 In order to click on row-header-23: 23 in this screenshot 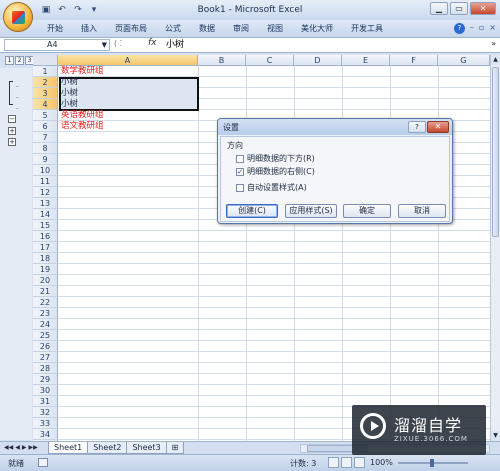, I will do `click(45, 313)`.